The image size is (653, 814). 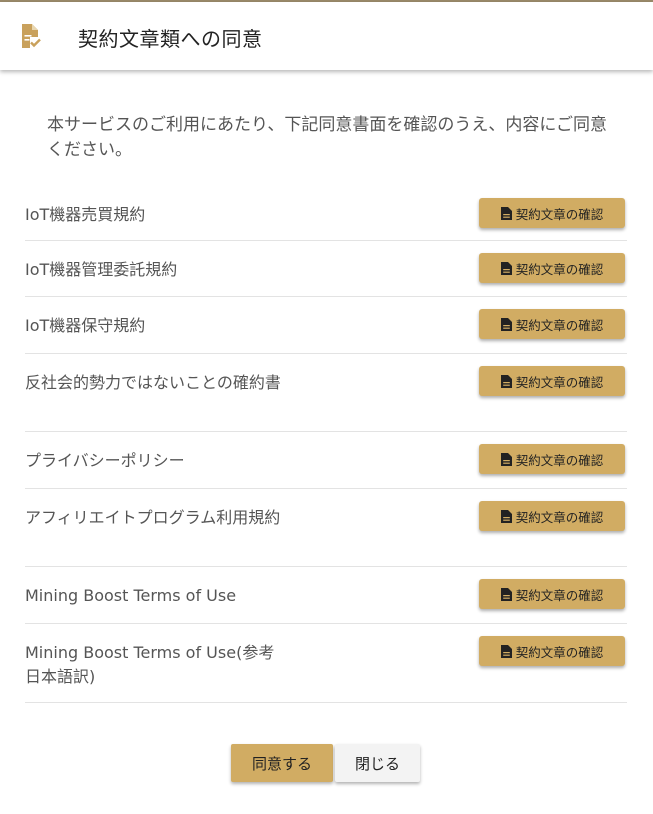 What do you see at coordinates (31, 36) in the screenshot?
I see `document-check-icon` at bounding box center [31, 36].